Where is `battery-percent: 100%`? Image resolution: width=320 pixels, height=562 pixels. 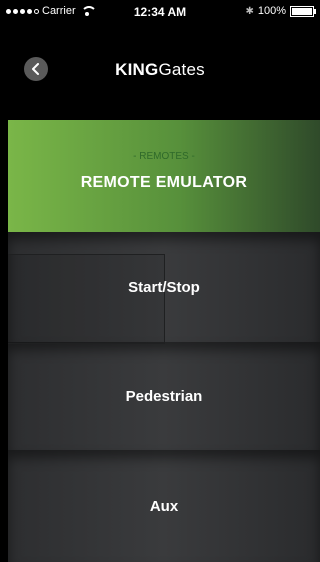 battery-percent: 100% is located at coordinates (271, 11).